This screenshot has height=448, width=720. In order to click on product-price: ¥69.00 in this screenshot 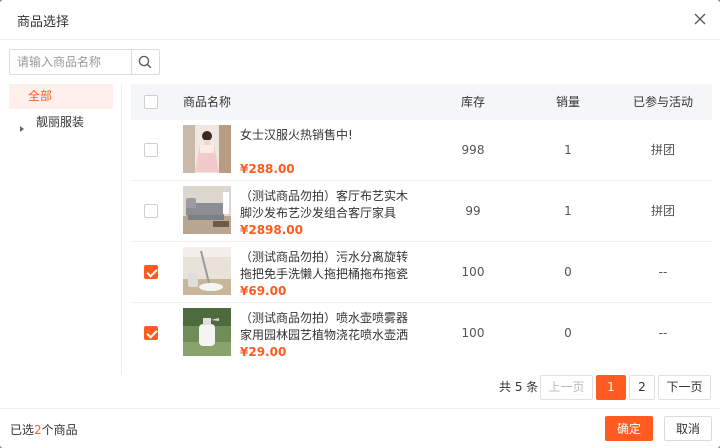, I will do `click(263, 291)`.